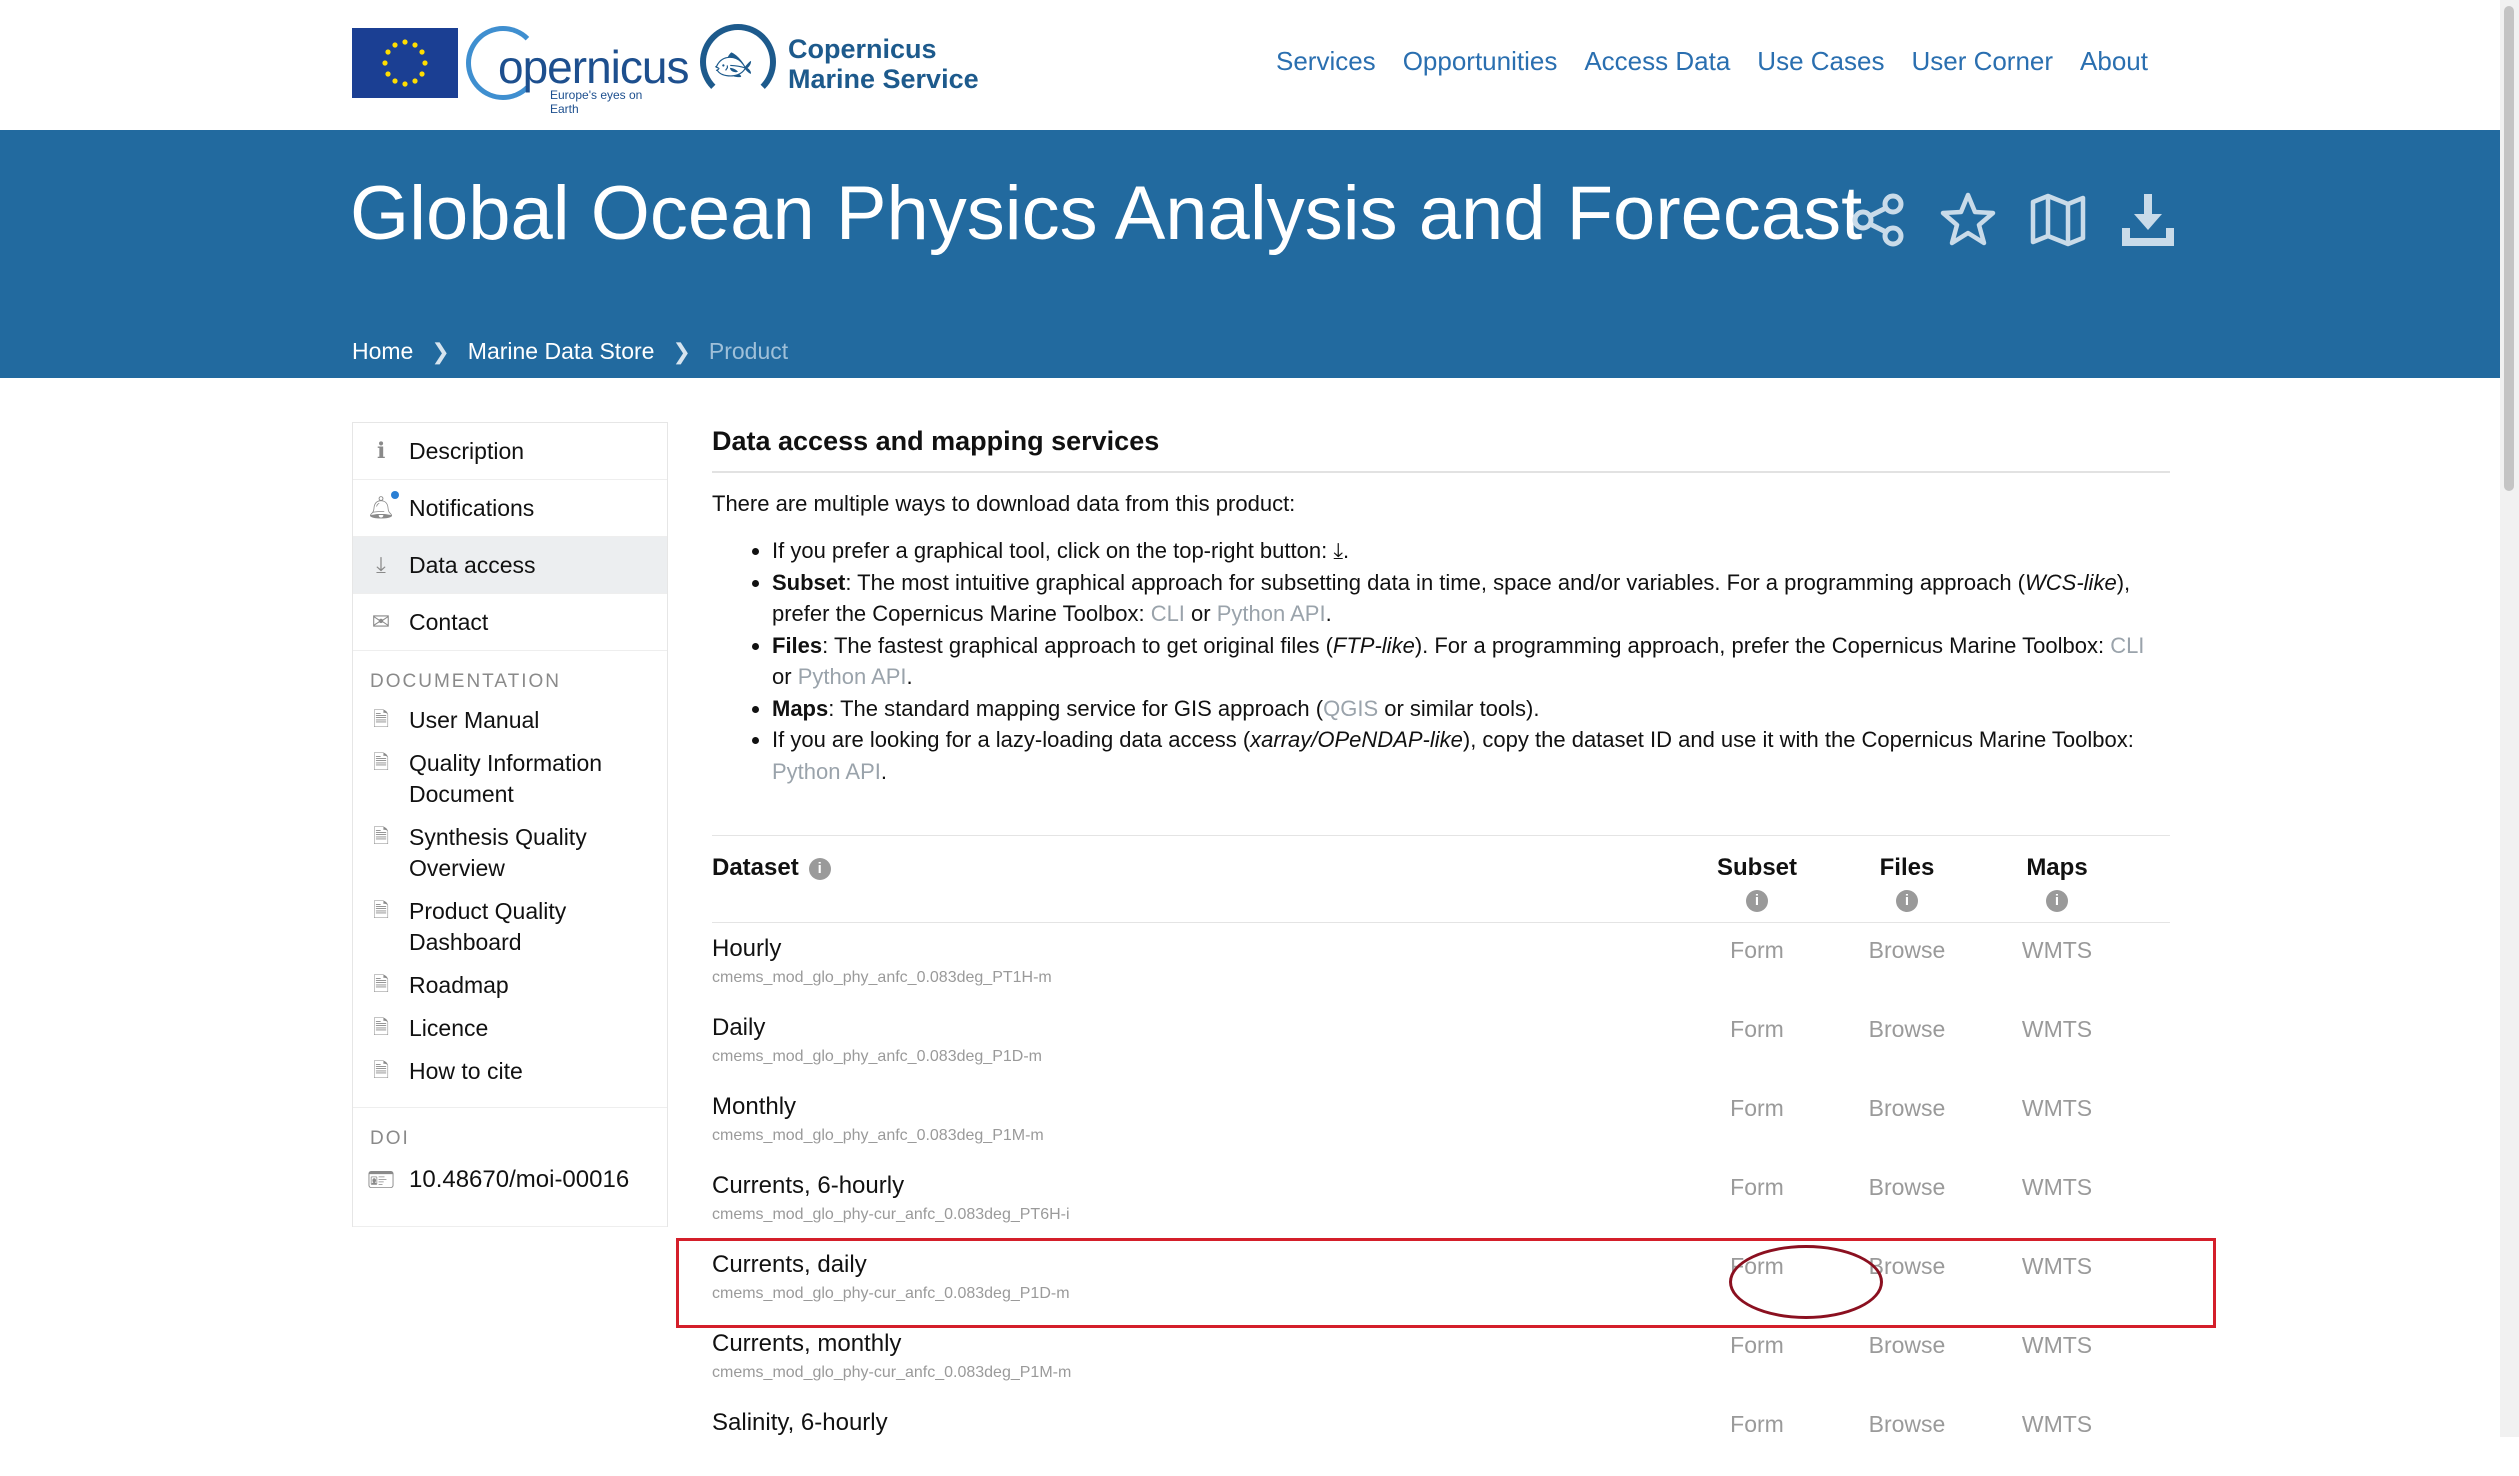 The image size is (2519, 1476). What do you see at coordinates (381, 621) in the screenshot?
I see `mail-icon: ✉` at bounding box center [381, 621].